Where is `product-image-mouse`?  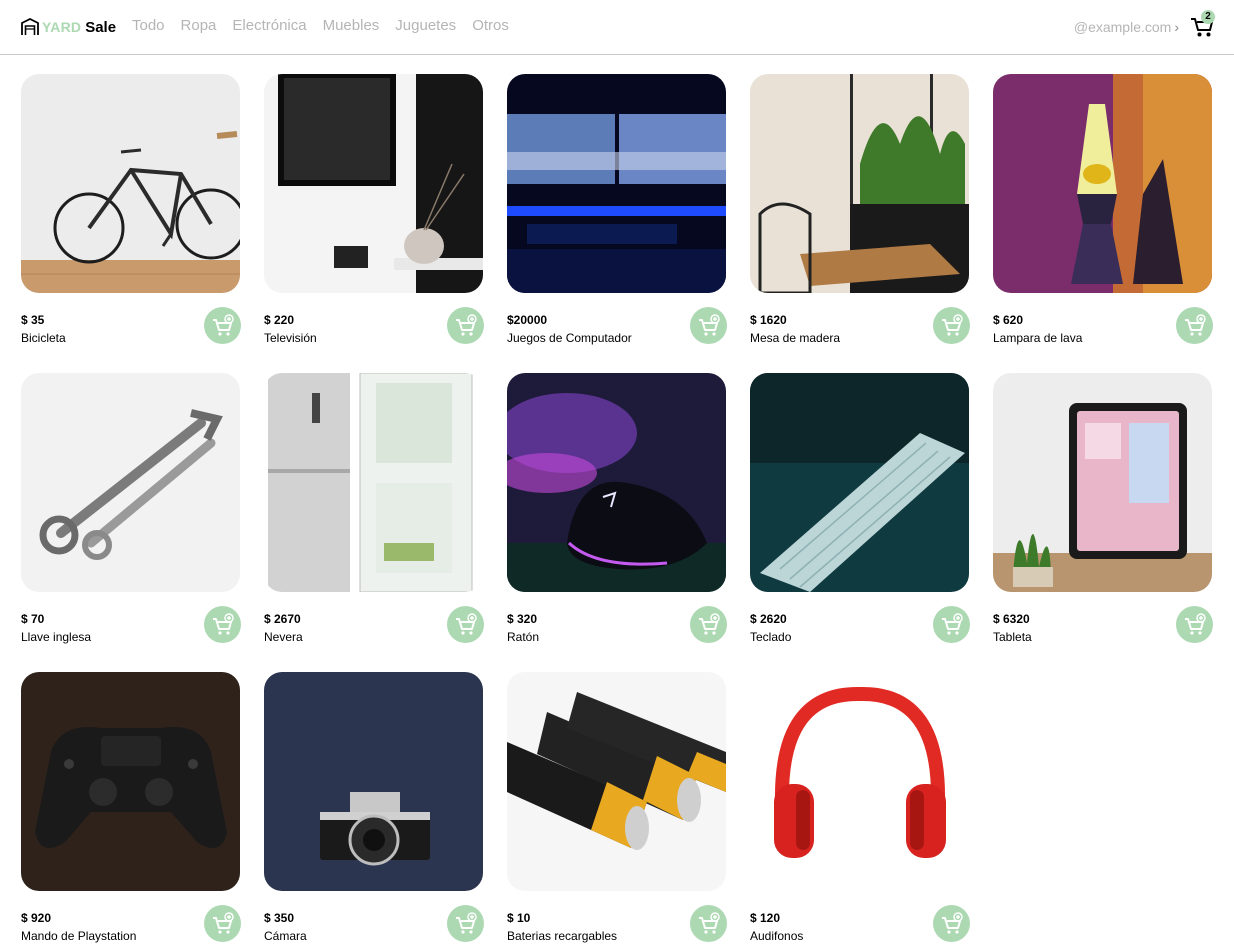 product-image-mouse is located at coordinates (616, 482).